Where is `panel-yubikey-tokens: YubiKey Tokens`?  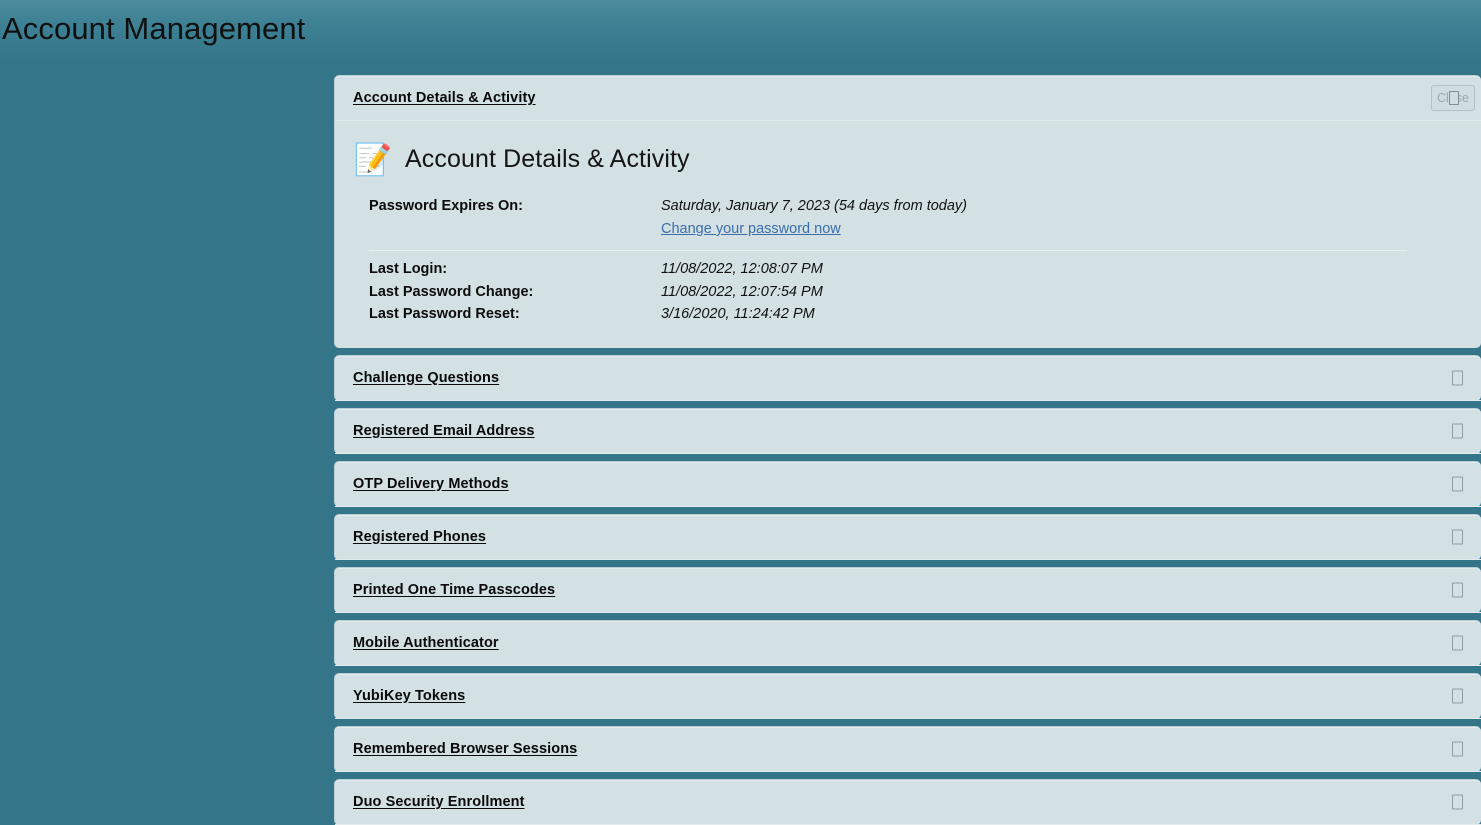
panel-yubikey-tokens: YubiKey Tokens is located at coordinates (907, 695).